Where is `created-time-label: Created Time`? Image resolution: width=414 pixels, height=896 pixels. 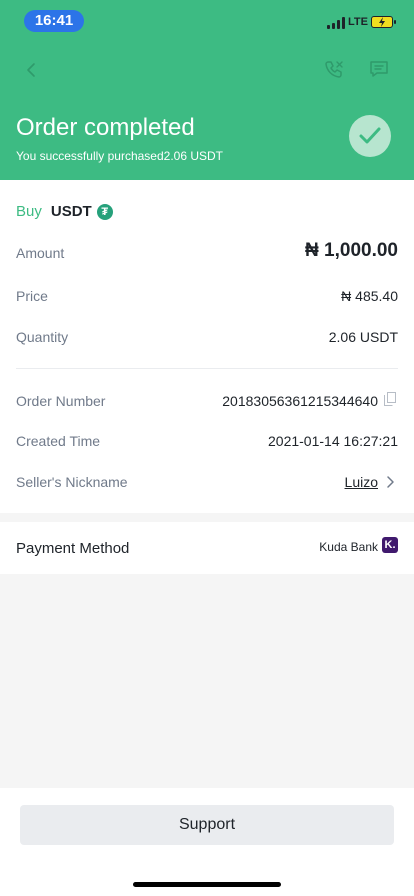 created-time-label: Created Time is located at coordinates (58, 441).